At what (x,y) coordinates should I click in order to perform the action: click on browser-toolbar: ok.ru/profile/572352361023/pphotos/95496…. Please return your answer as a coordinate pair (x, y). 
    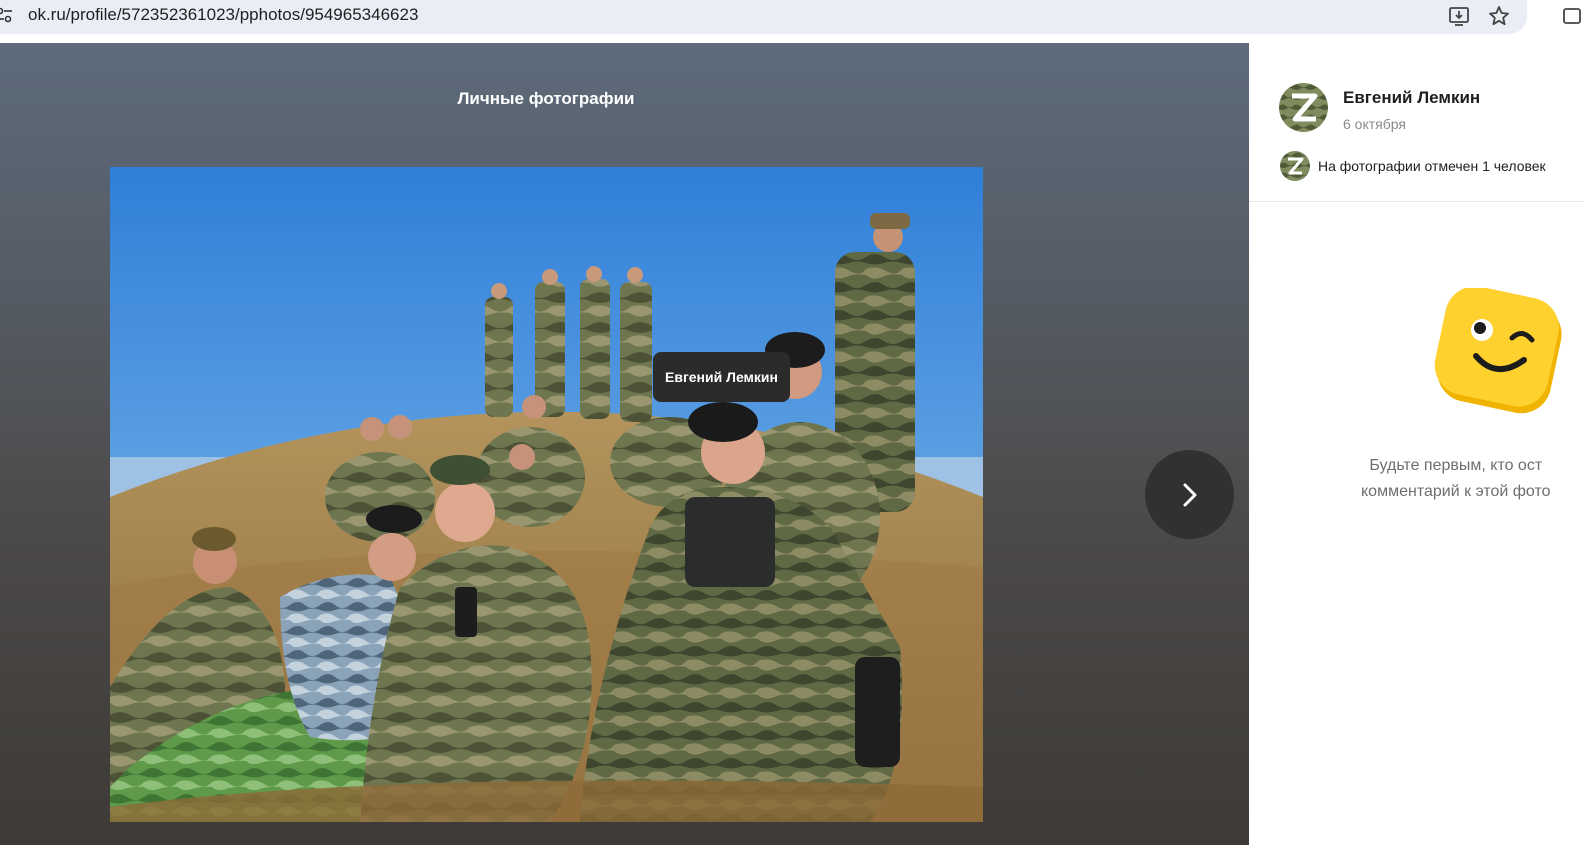
    Looking at the image, I should click on (792, 21).